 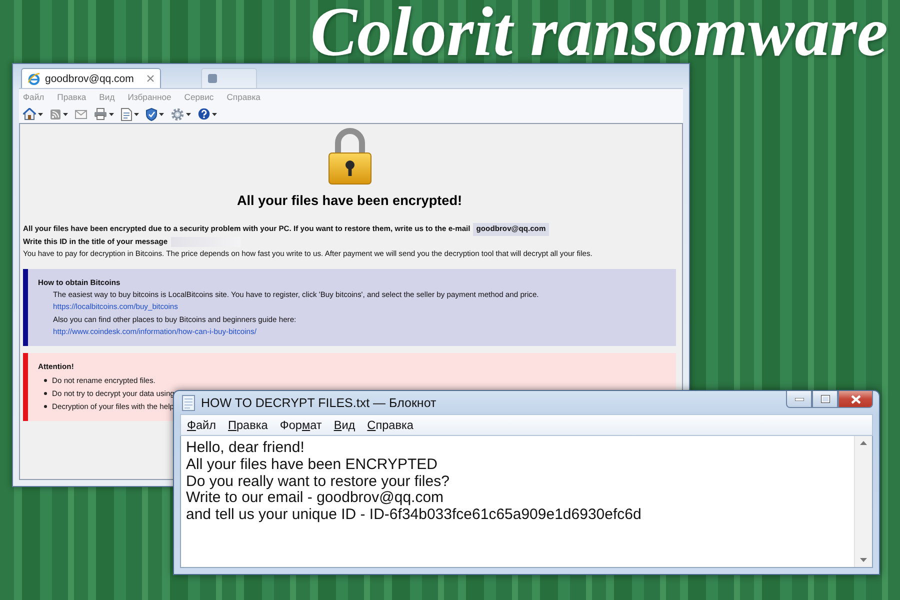 What do you see at coordinates (229, 78) in the screenshot?
I see `browser-tab` at bounding box center [229, 78].